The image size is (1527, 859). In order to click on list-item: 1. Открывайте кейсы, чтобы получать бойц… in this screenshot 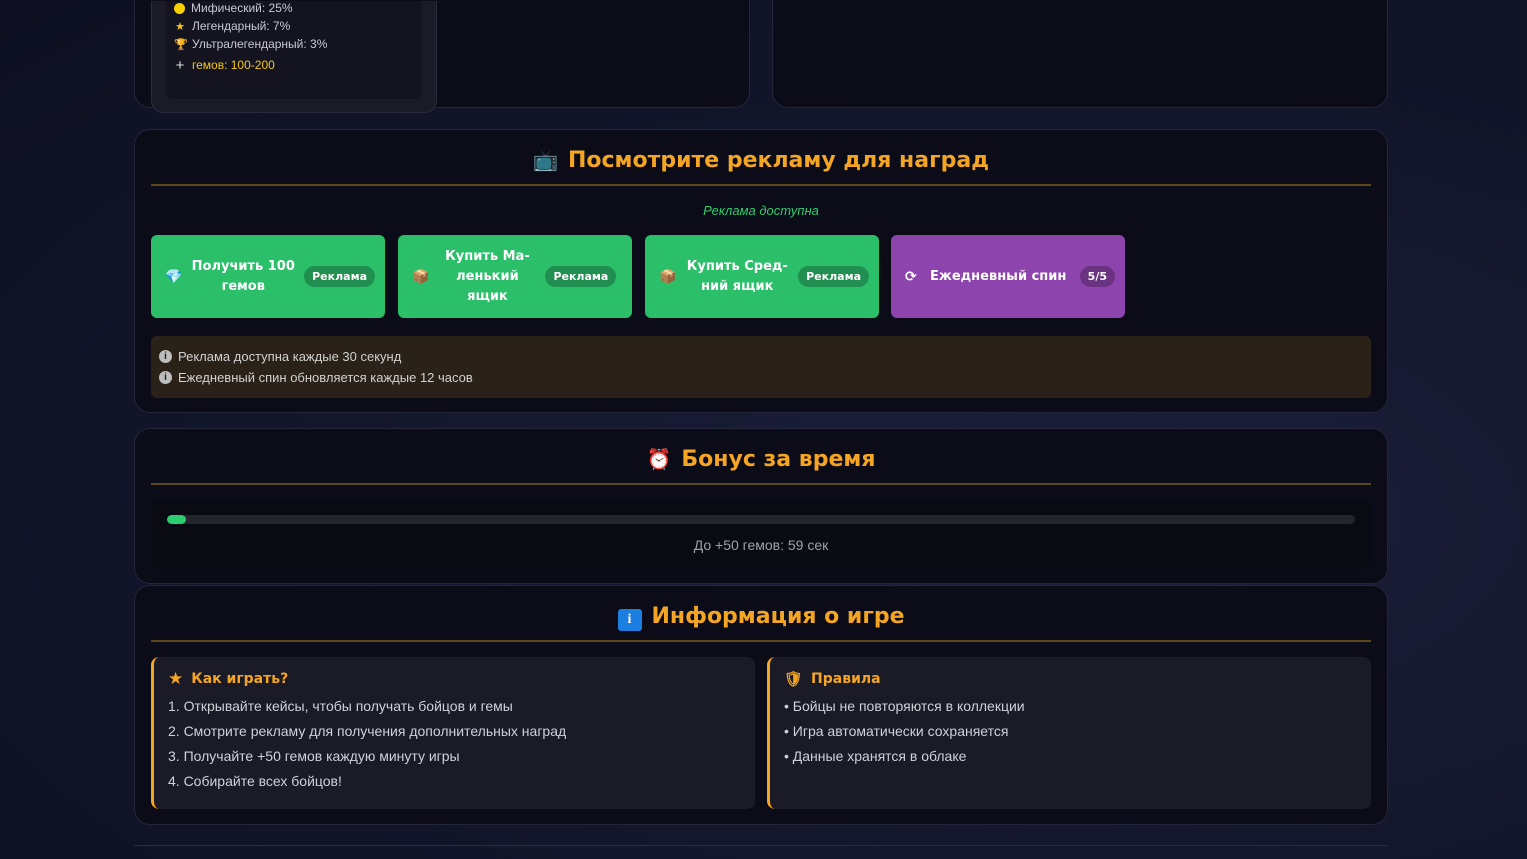, I will do `click(340, 706)`.